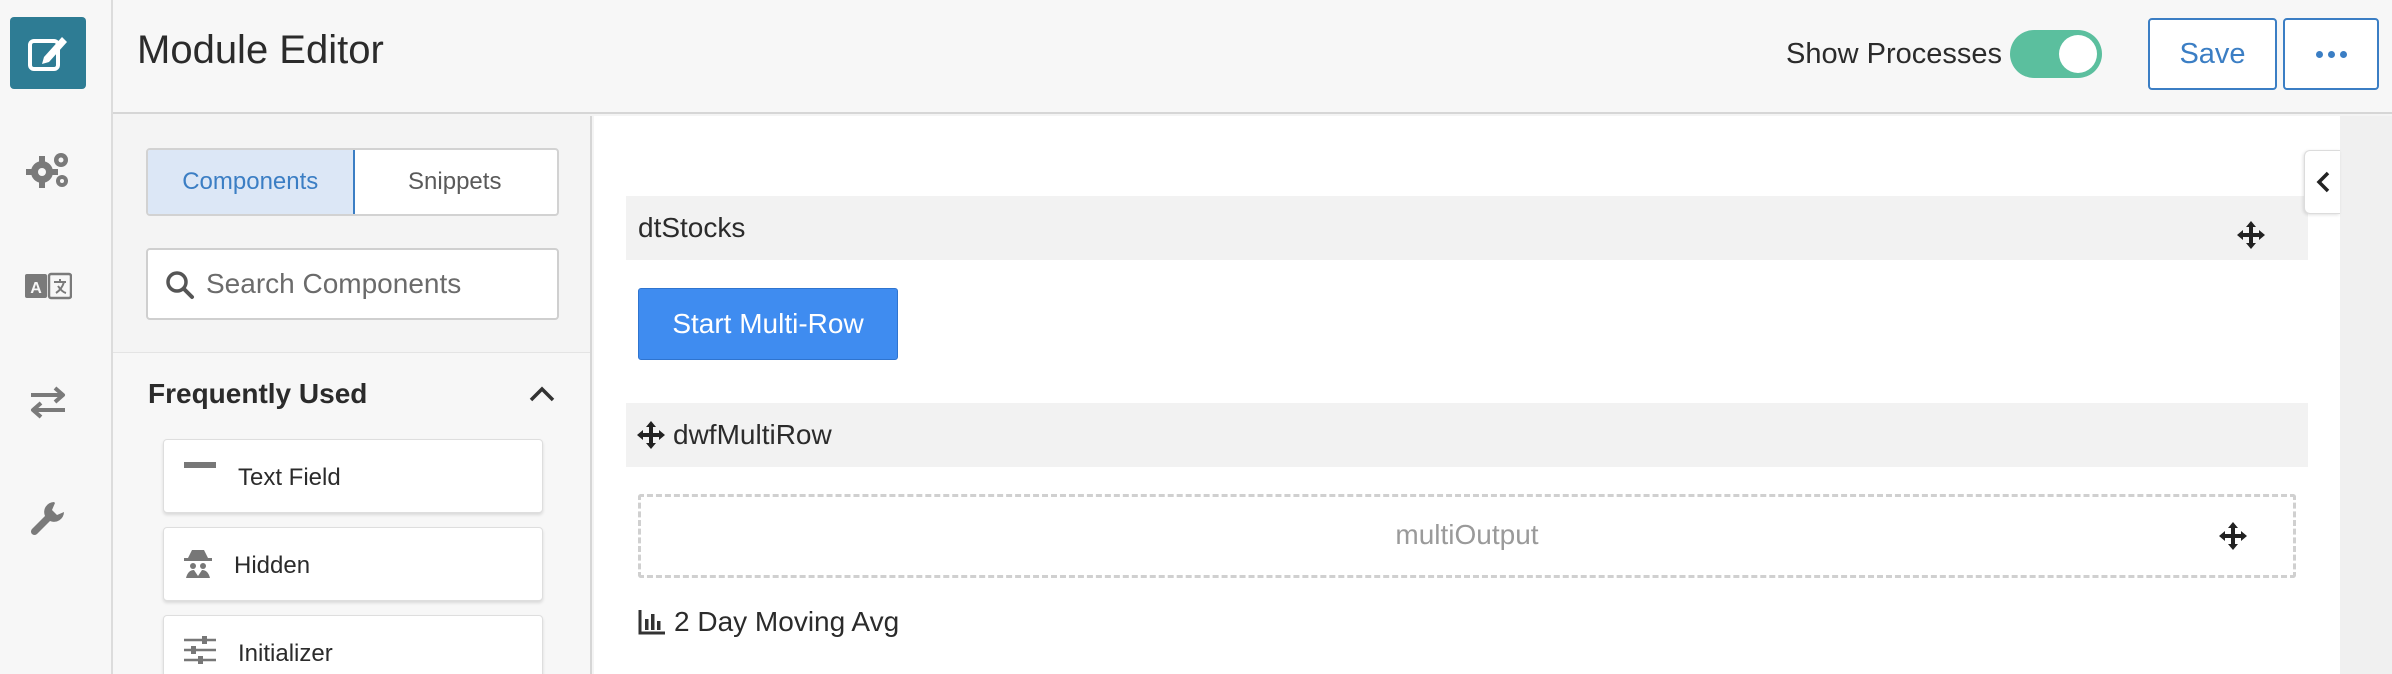  I want to click on multirow-name: dwfMultiRow, so click(752, 434).